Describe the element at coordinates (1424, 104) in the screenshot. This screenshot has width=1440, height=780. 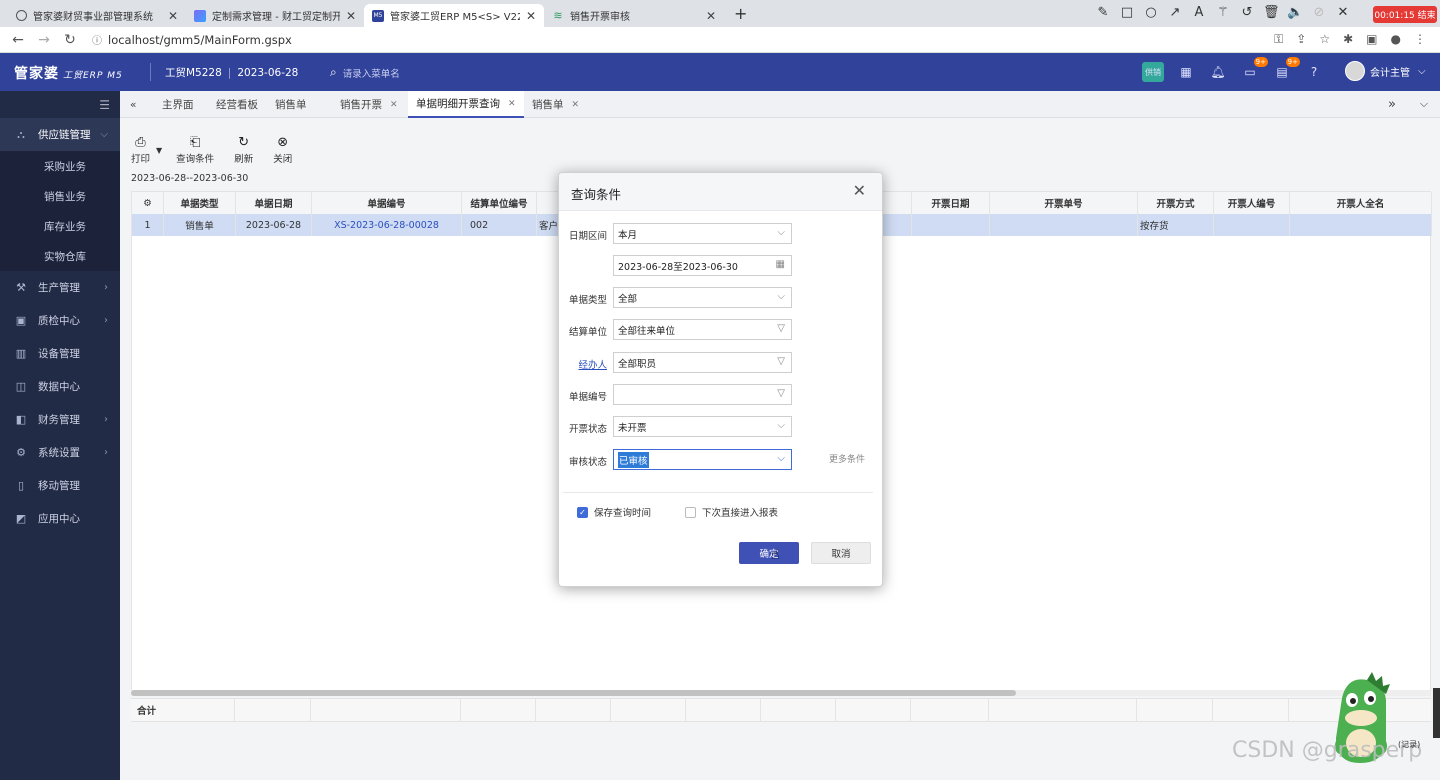
I see `chevron-down-icon: ⌵` at that location.